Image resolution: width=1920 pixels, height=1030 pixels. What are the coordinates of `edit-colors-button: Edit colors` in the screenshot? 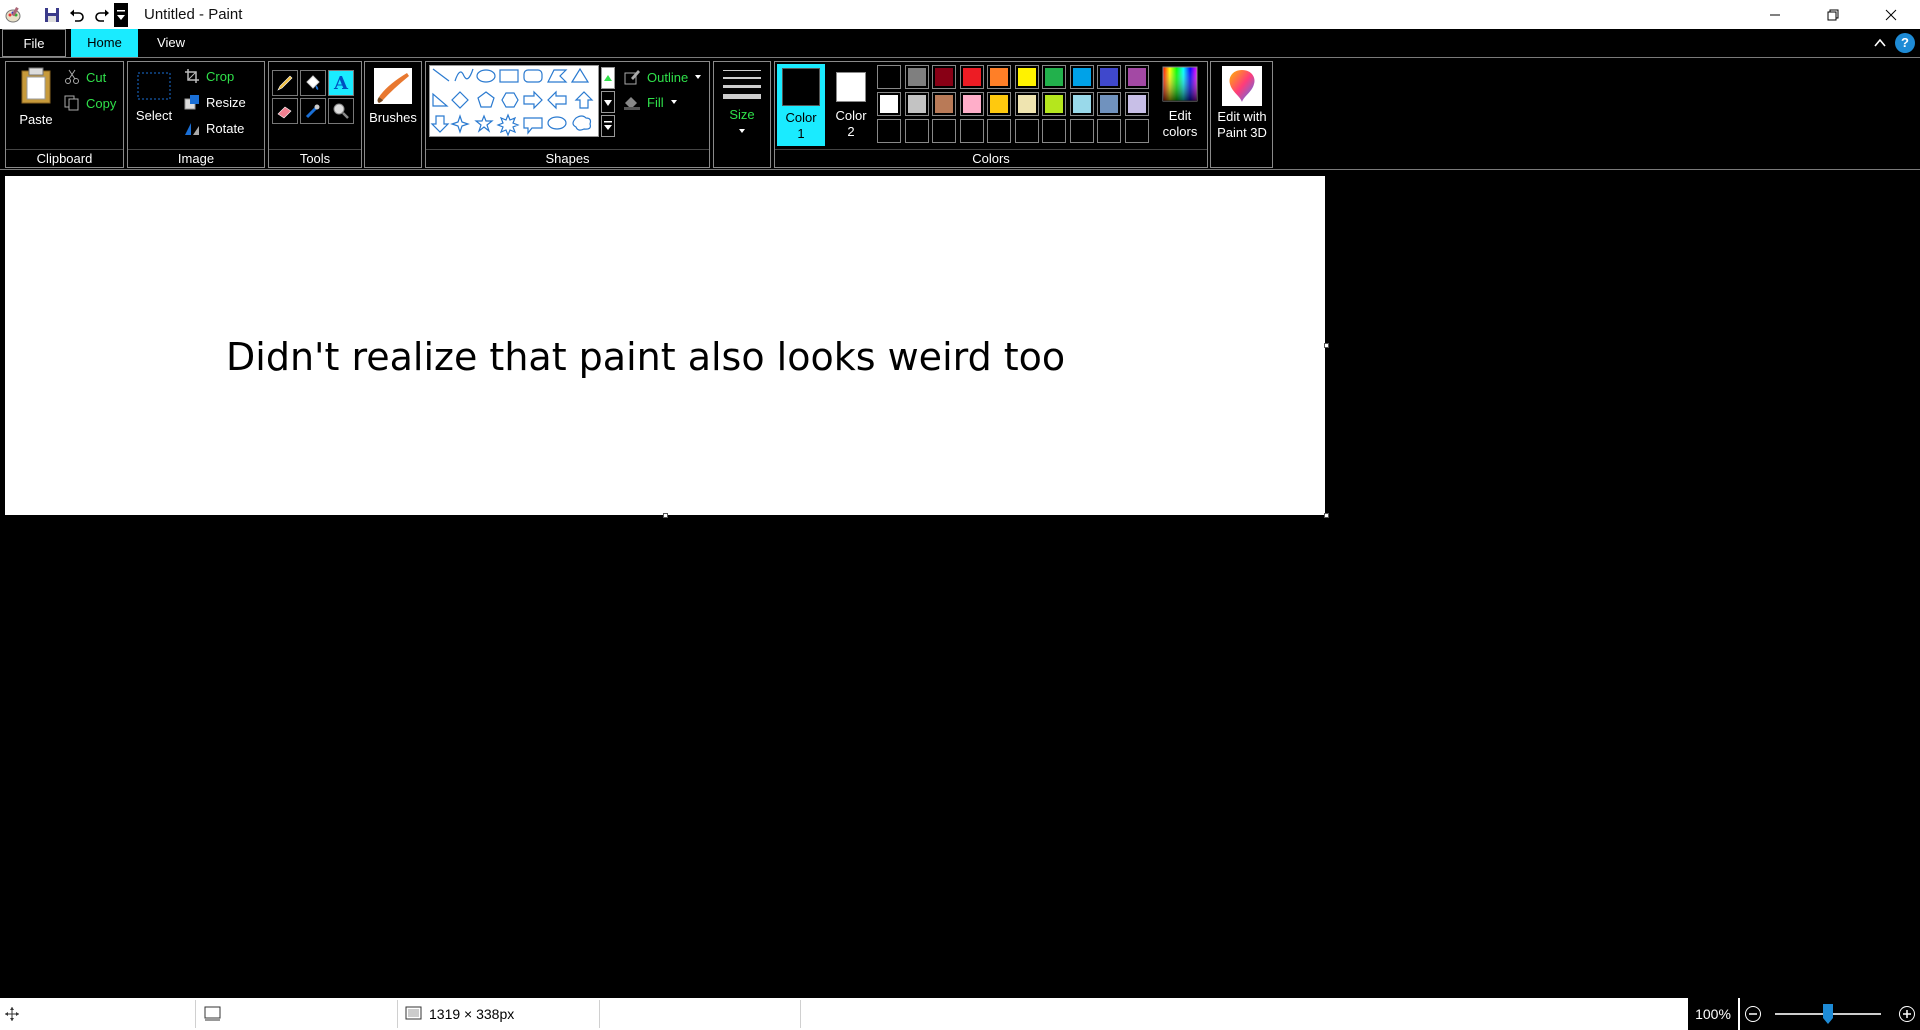 It's located at (1180, 105).